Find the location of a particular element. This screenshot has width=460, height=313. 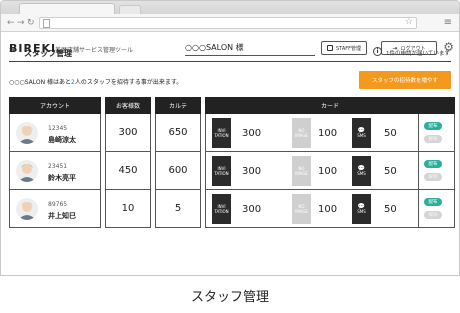

increase-invites-button: スタッフの招待数を増やす is located at coordinates (405, 80).